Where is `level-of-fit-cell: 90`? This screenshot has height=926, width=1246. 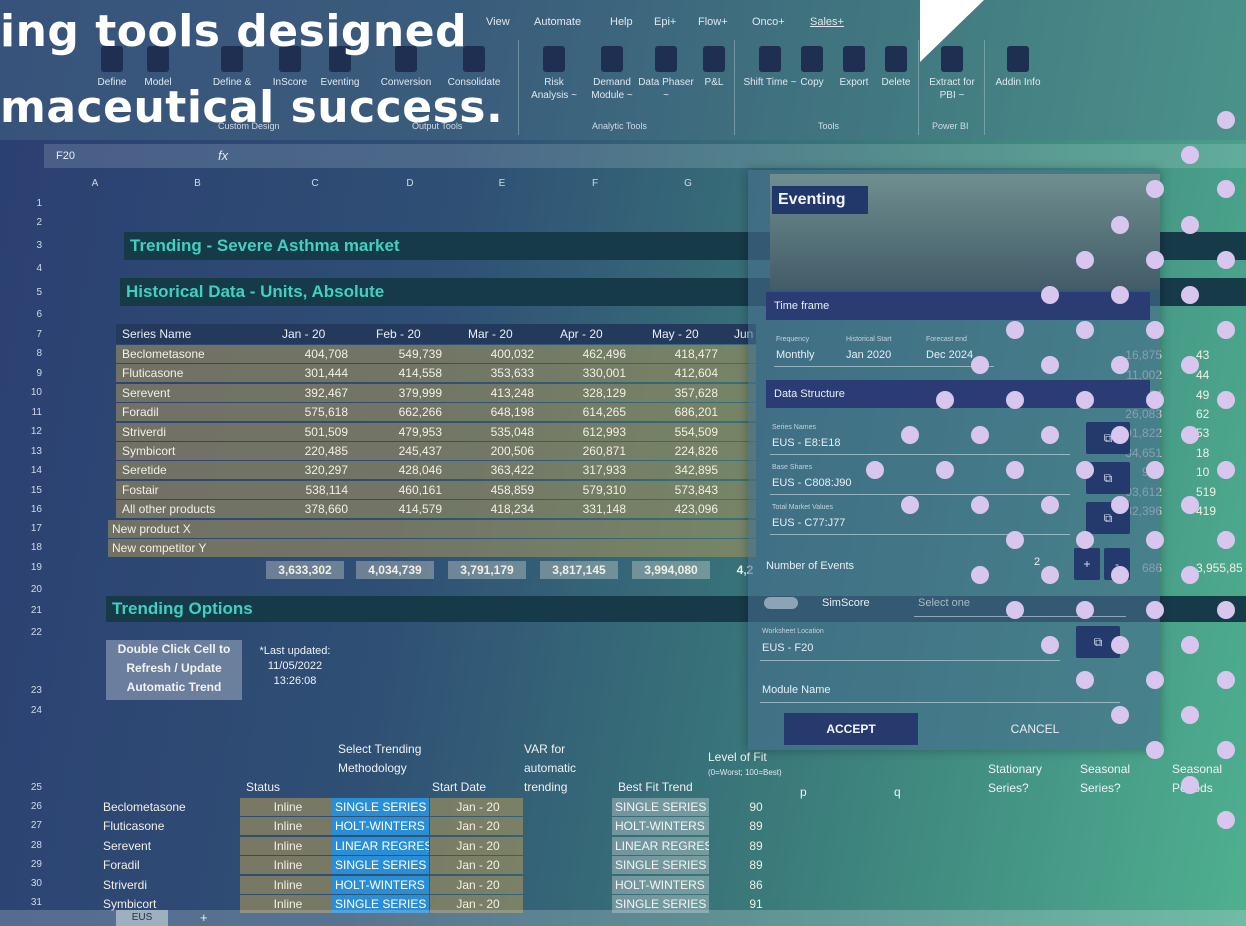
level-of-fit-cell: 90 is located at coordinates (754, 807).